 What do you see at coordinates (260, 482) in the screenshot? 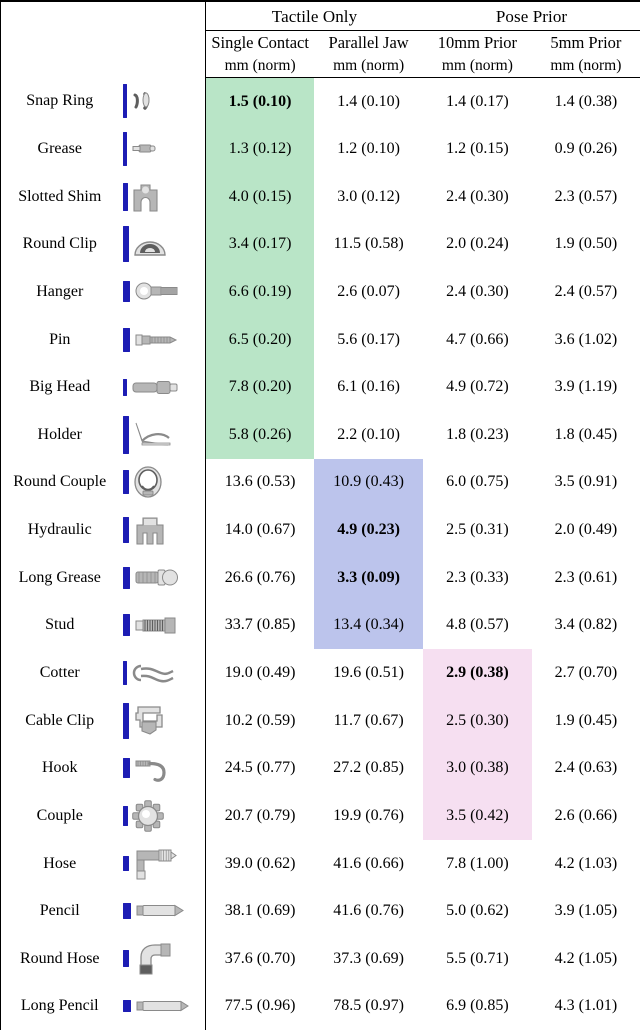
I see `result-cell: 13.6 (0.53)` at bounding box center [260, 482].